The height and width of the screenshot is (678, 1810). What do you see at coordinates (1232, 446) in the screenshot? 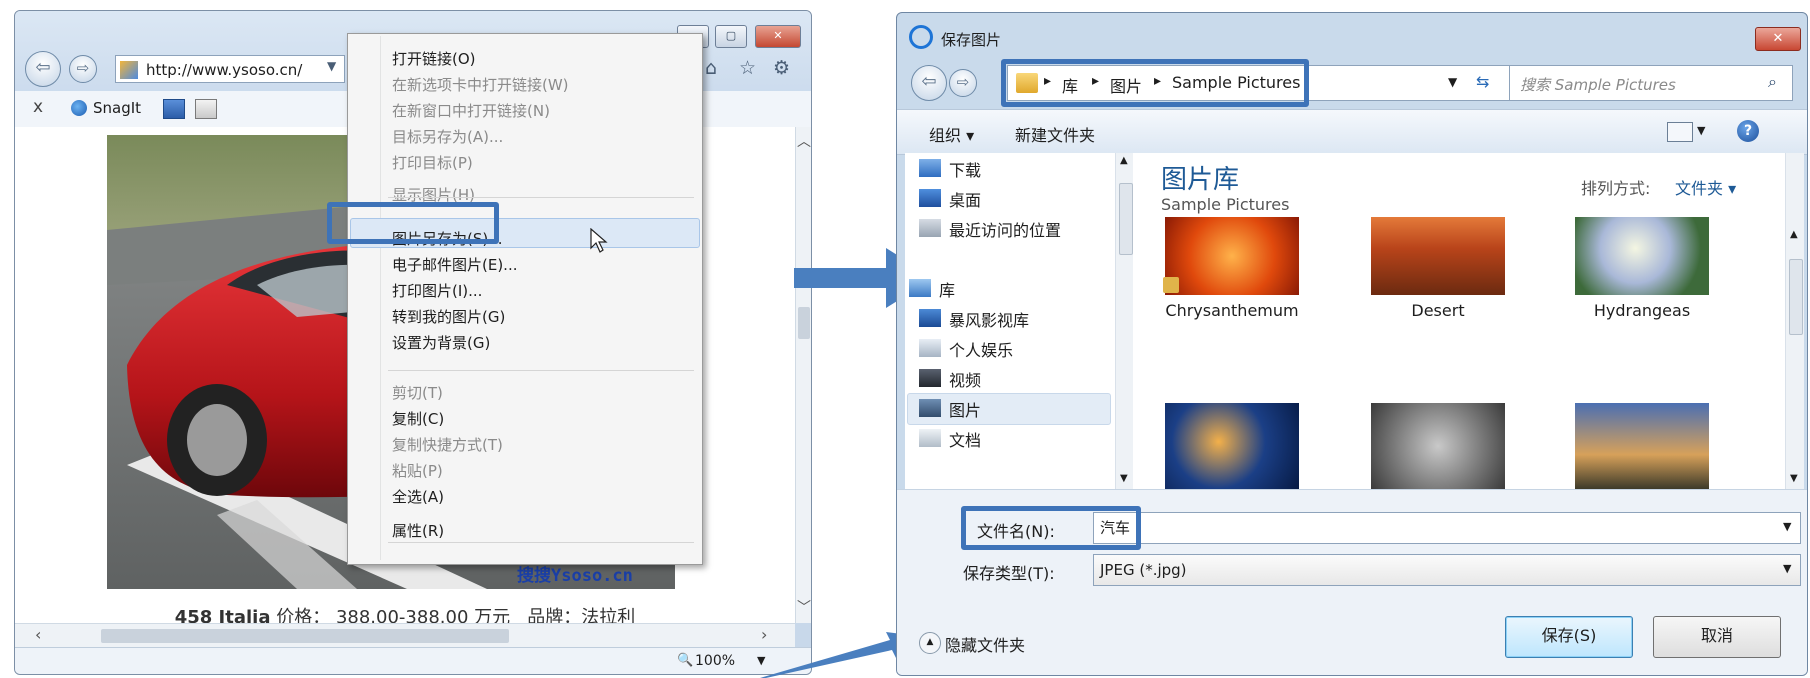
I see `thumbnail-jellyfish` at bounding box center [1232, 446].